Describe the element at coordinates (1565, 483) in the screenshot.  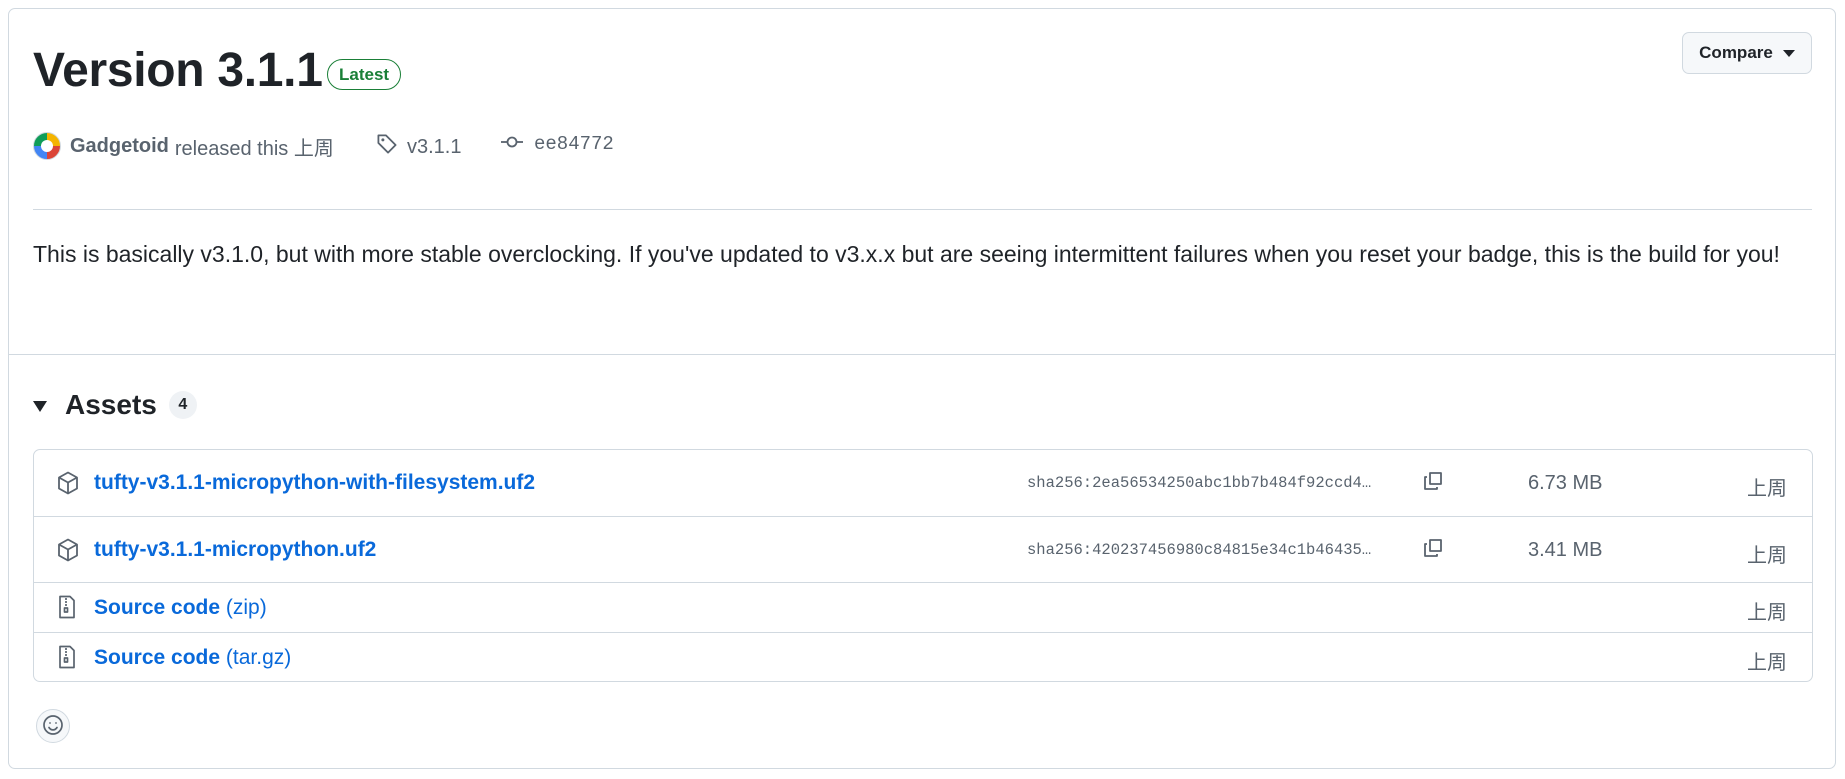
I see `asset-size: 6.73 MB` at that location.